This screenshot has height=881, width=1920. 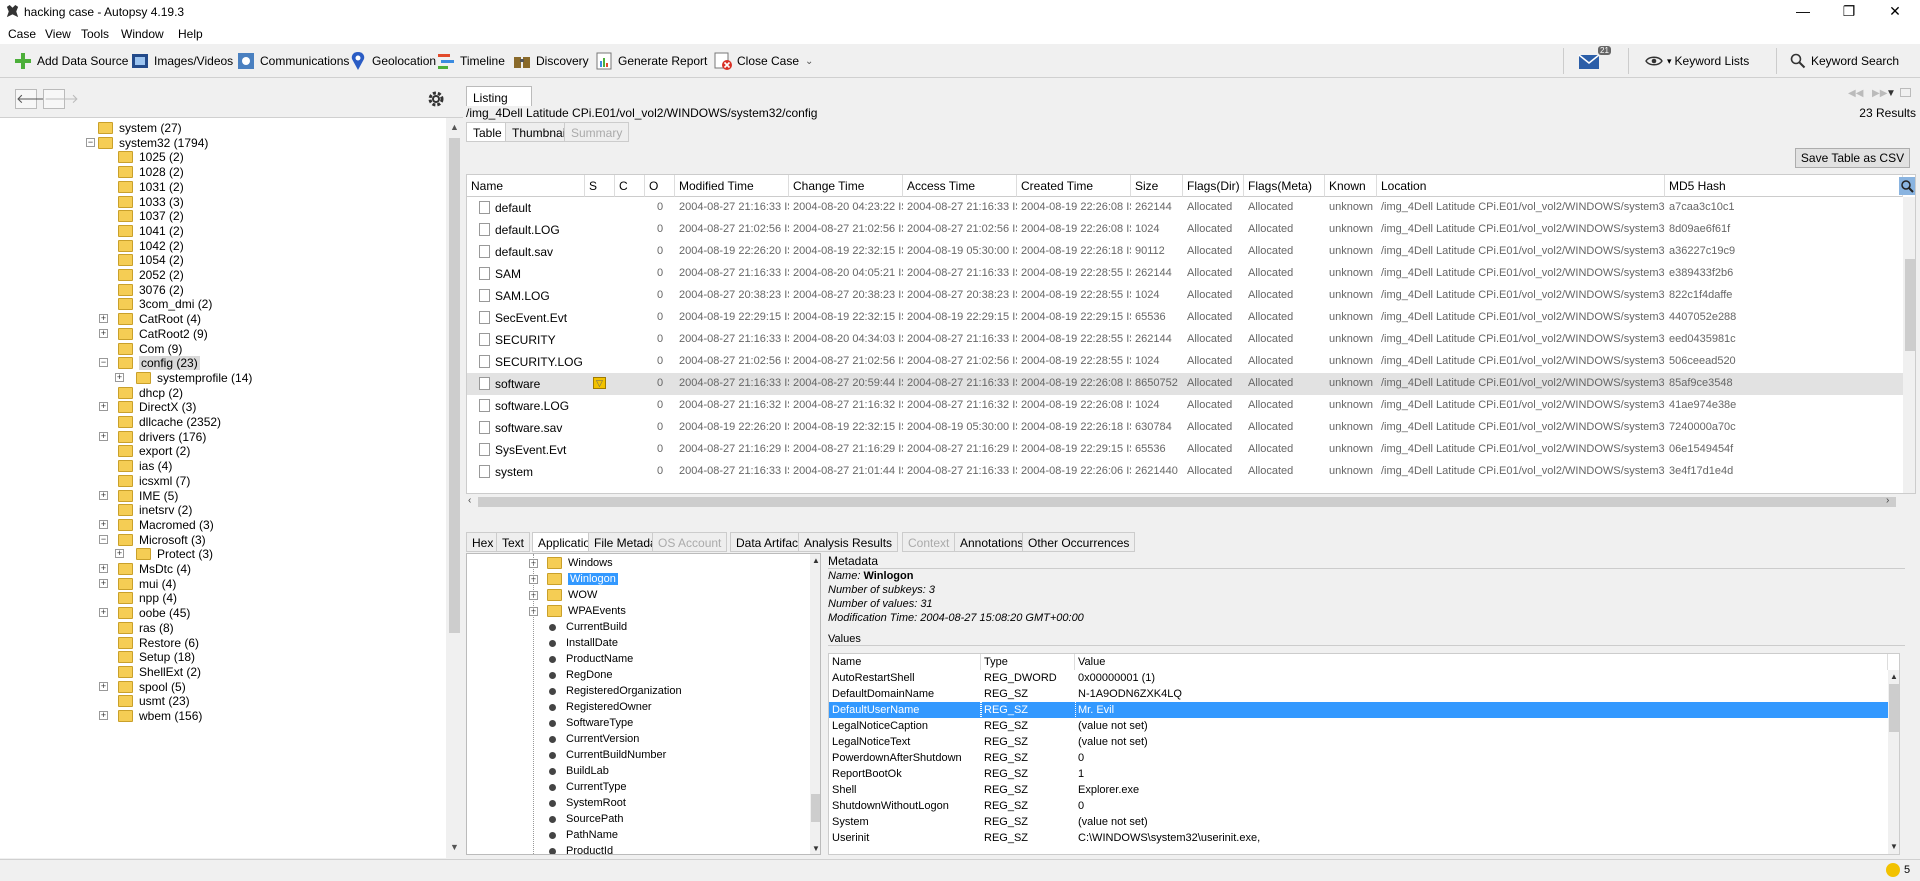 I want to click on column-header: Flags(Meta), so click(x=1284, y=186).